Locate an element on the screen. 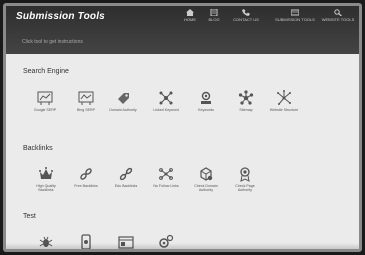 Image resolution: width=365 pixels, height=255 pixels. nav-submission-tools: SUBMISSION TOOLS is located at coordinates (295, 15).